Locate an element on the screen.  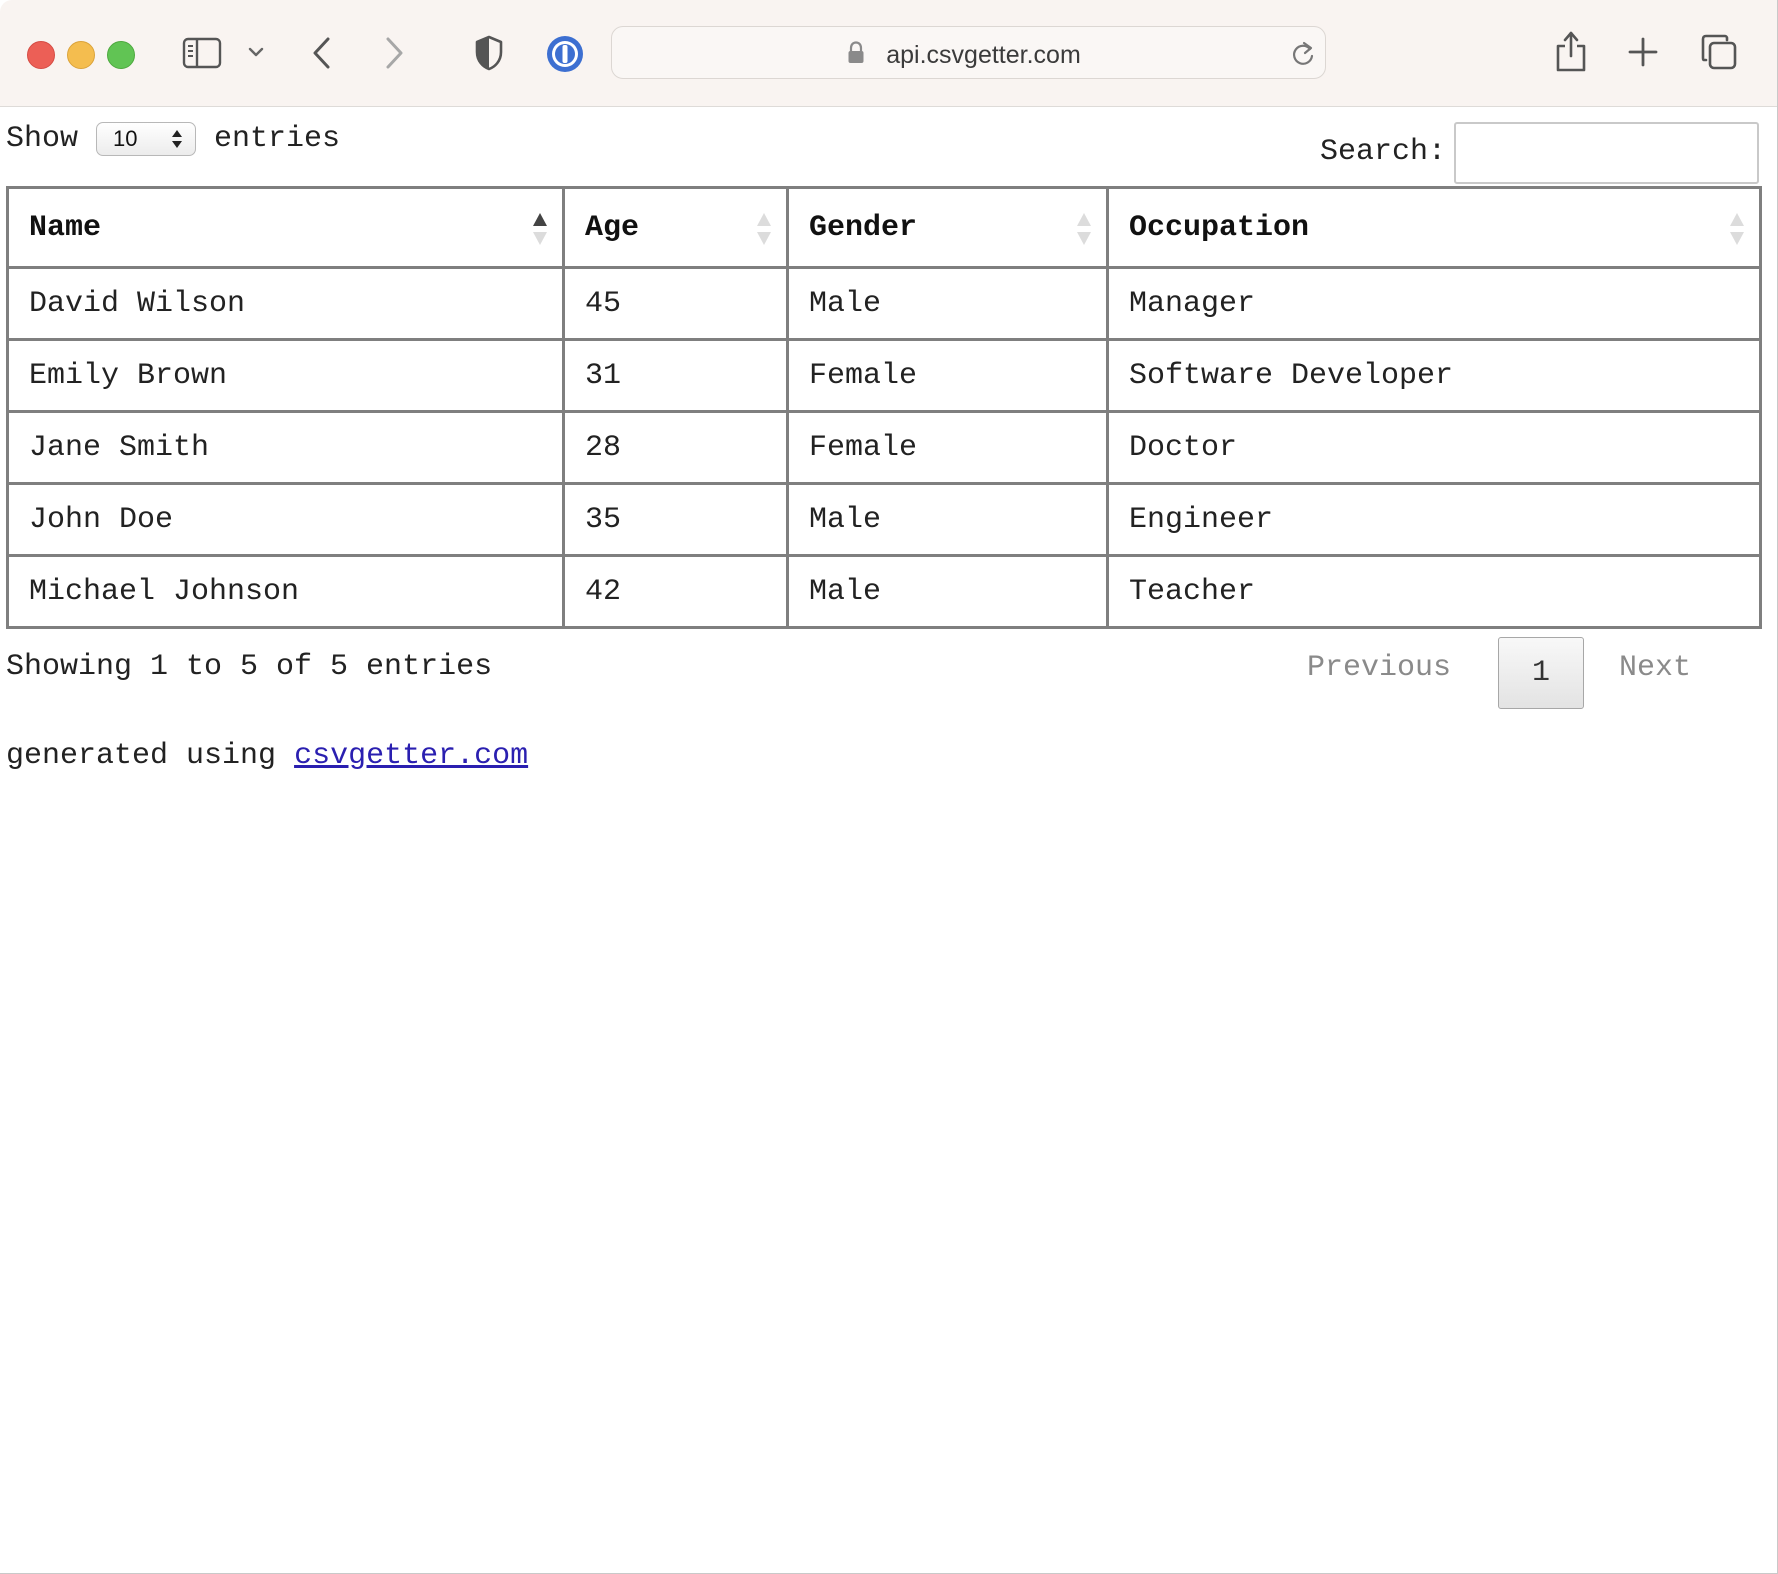
column-header-age: Age is located at coordinates (675, 227).